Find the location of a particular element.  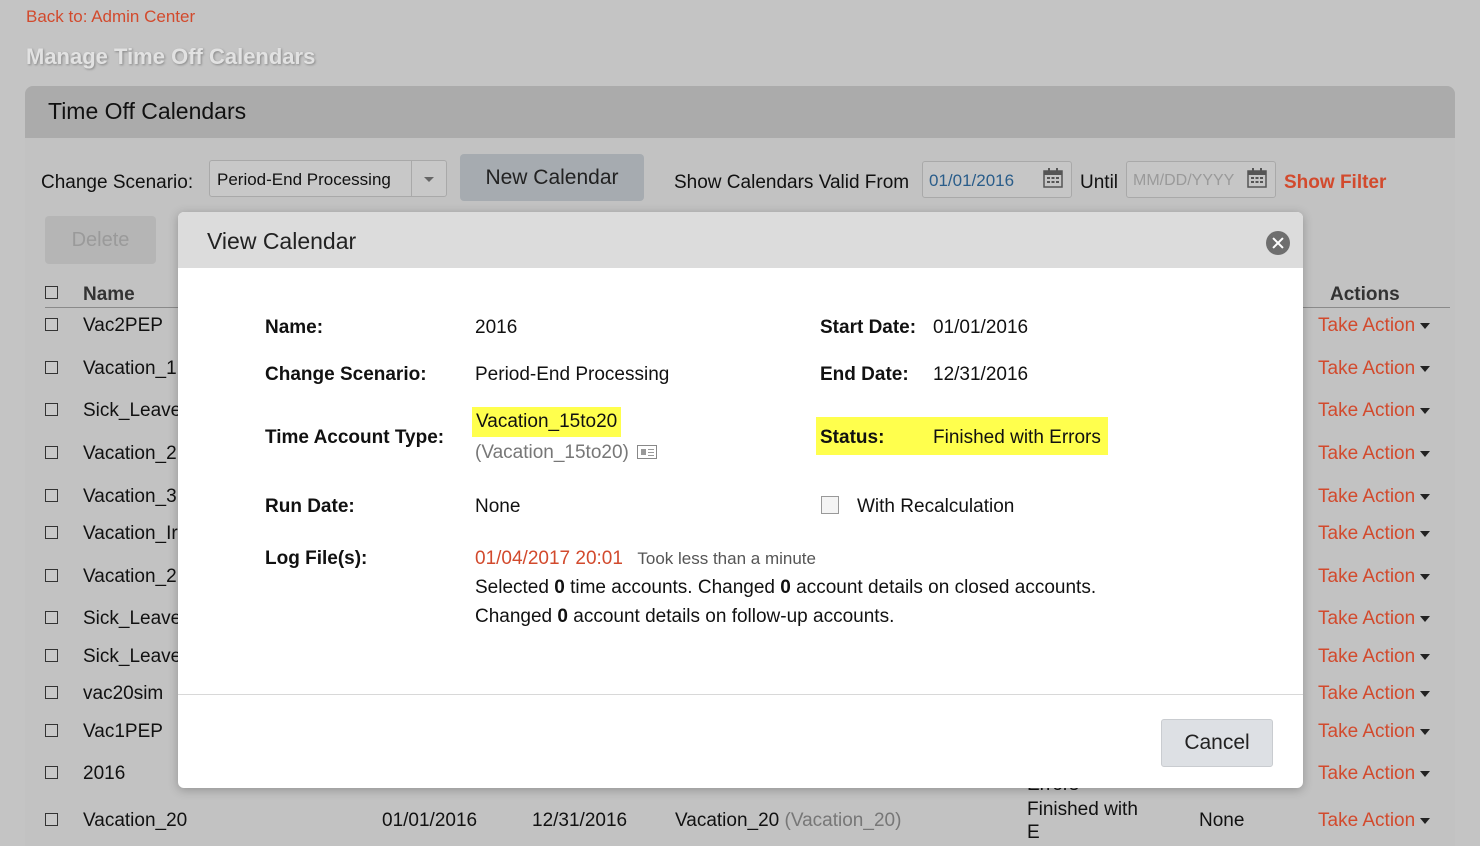

table-row-end-date: 12/31/2016 is located at coordinates (580, 820).